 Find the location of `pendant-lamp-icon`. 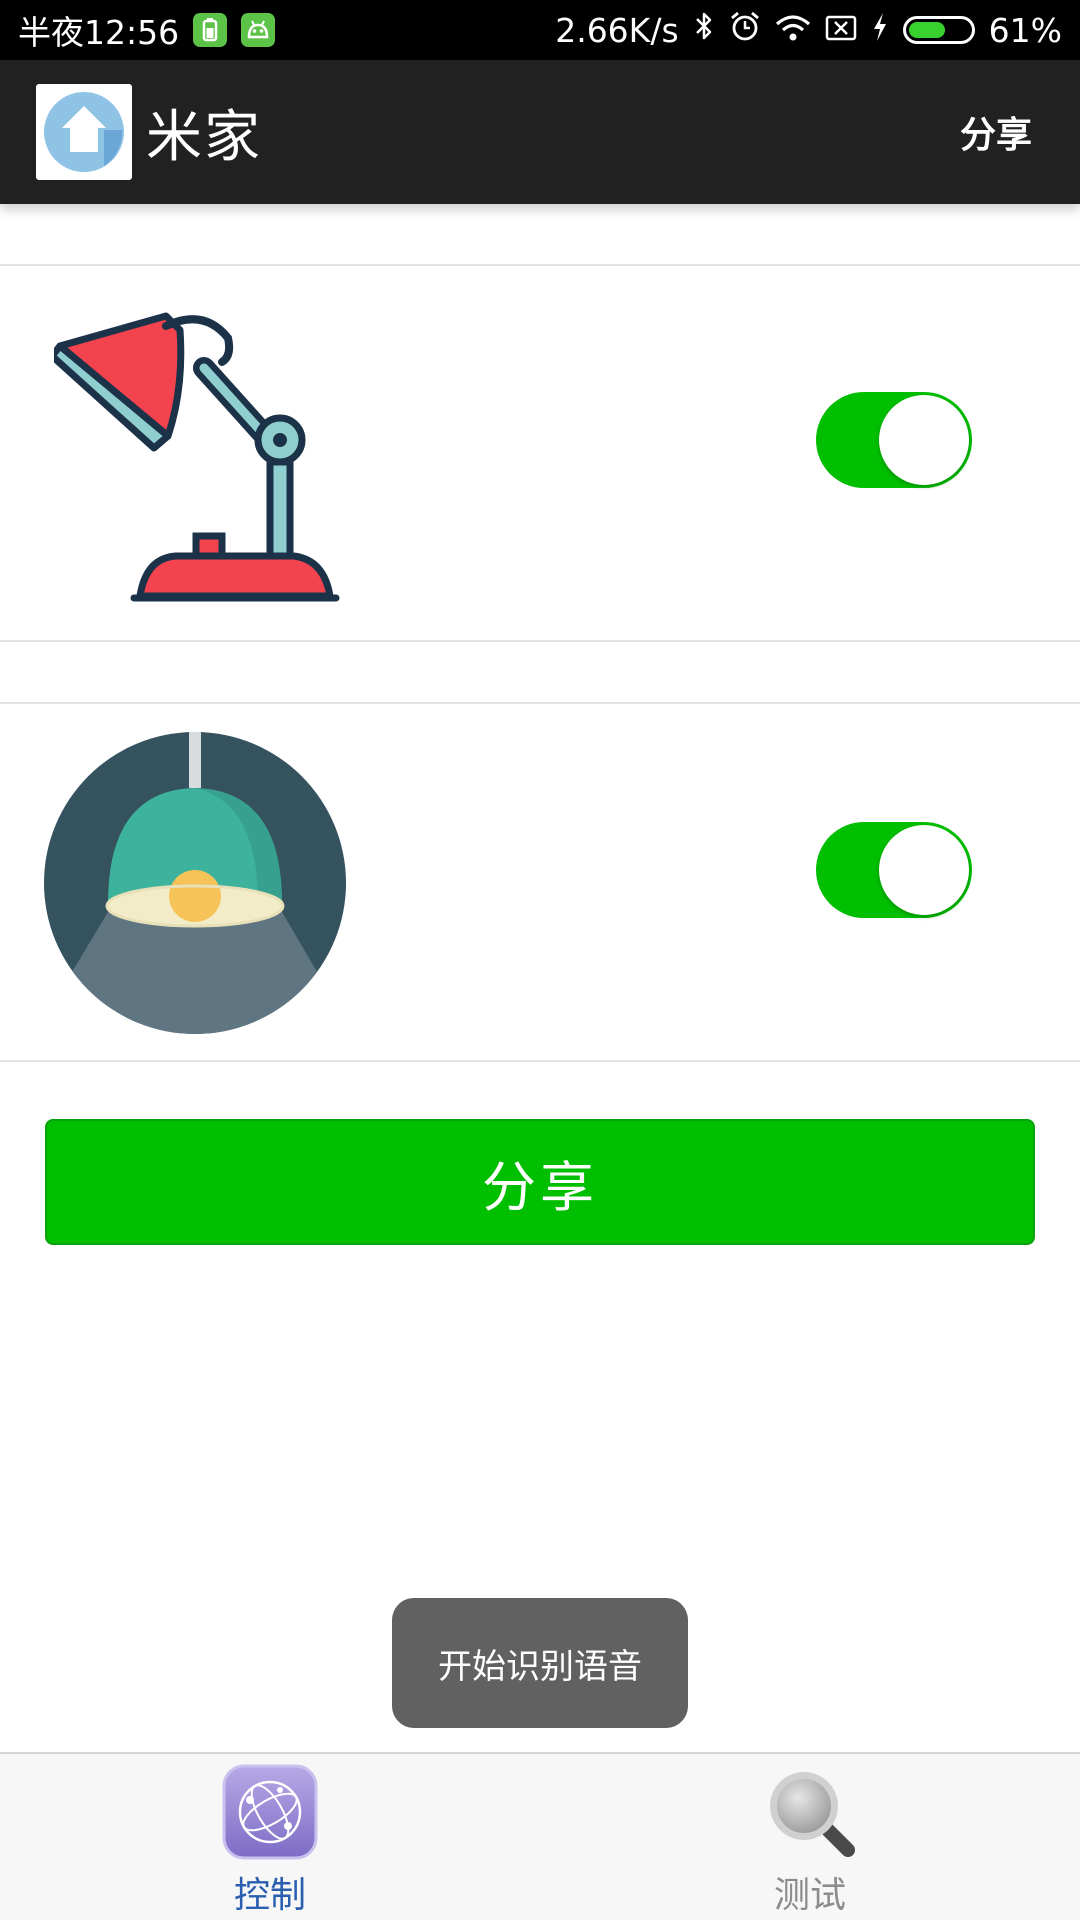

pendant-lamp-icon is located at coordinates (195, 883).